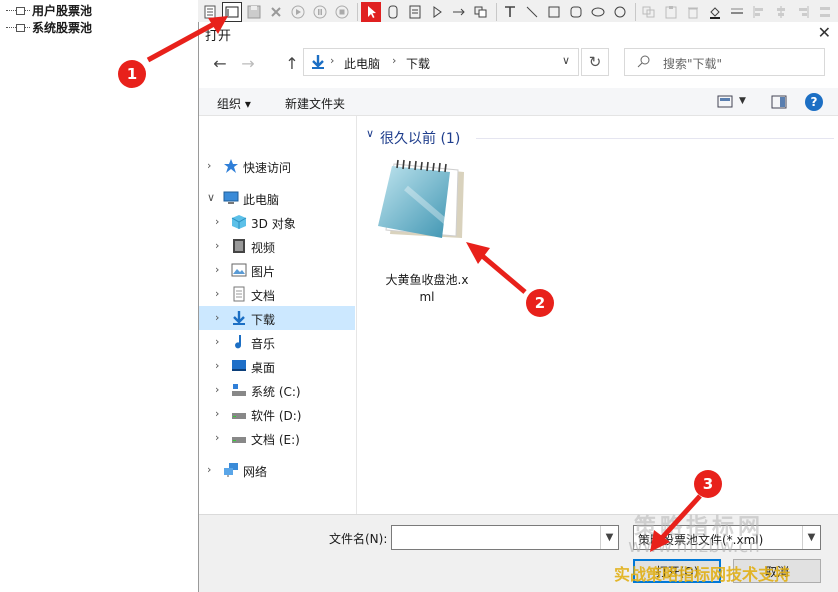  Describe the element at coordinates (232, 11) in the screenshot. I see `open-icon` at that location.